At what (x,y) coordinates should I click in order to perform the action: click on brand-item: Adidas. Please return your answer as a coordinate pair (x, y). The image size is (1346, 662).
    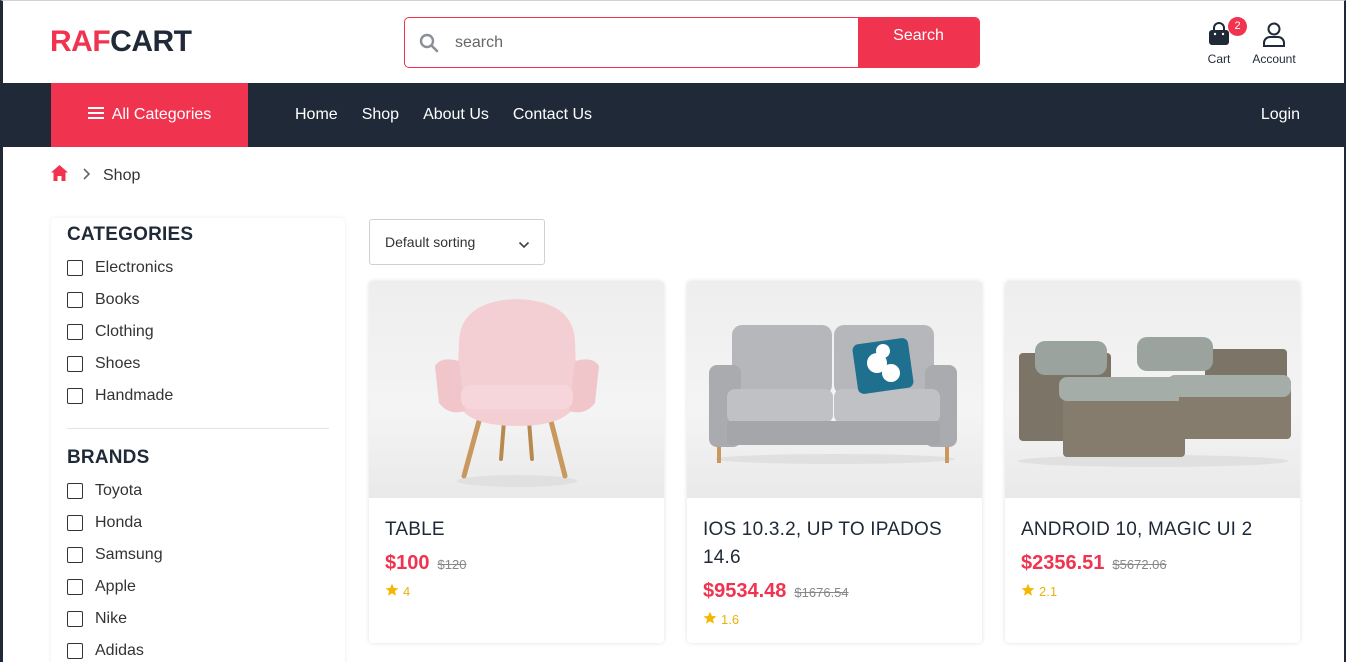
    Looking at the image, I should click on (198, 648).